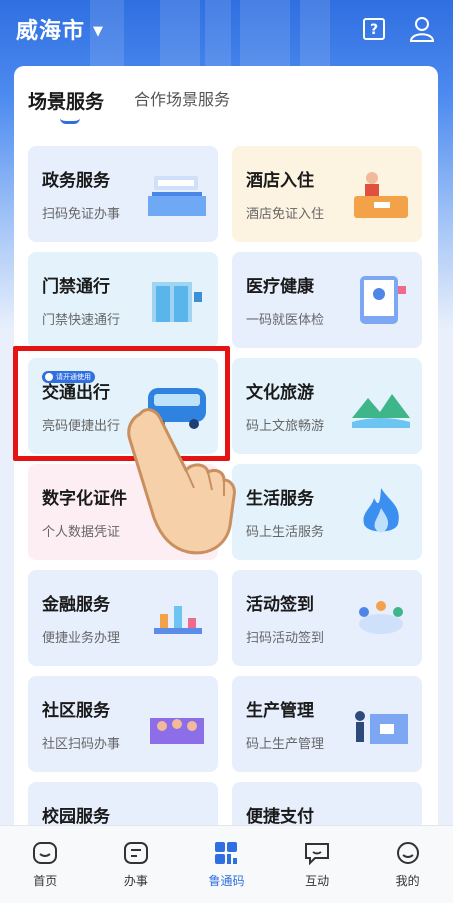  I want to click on nav-home: 首页, so click(45, 864).